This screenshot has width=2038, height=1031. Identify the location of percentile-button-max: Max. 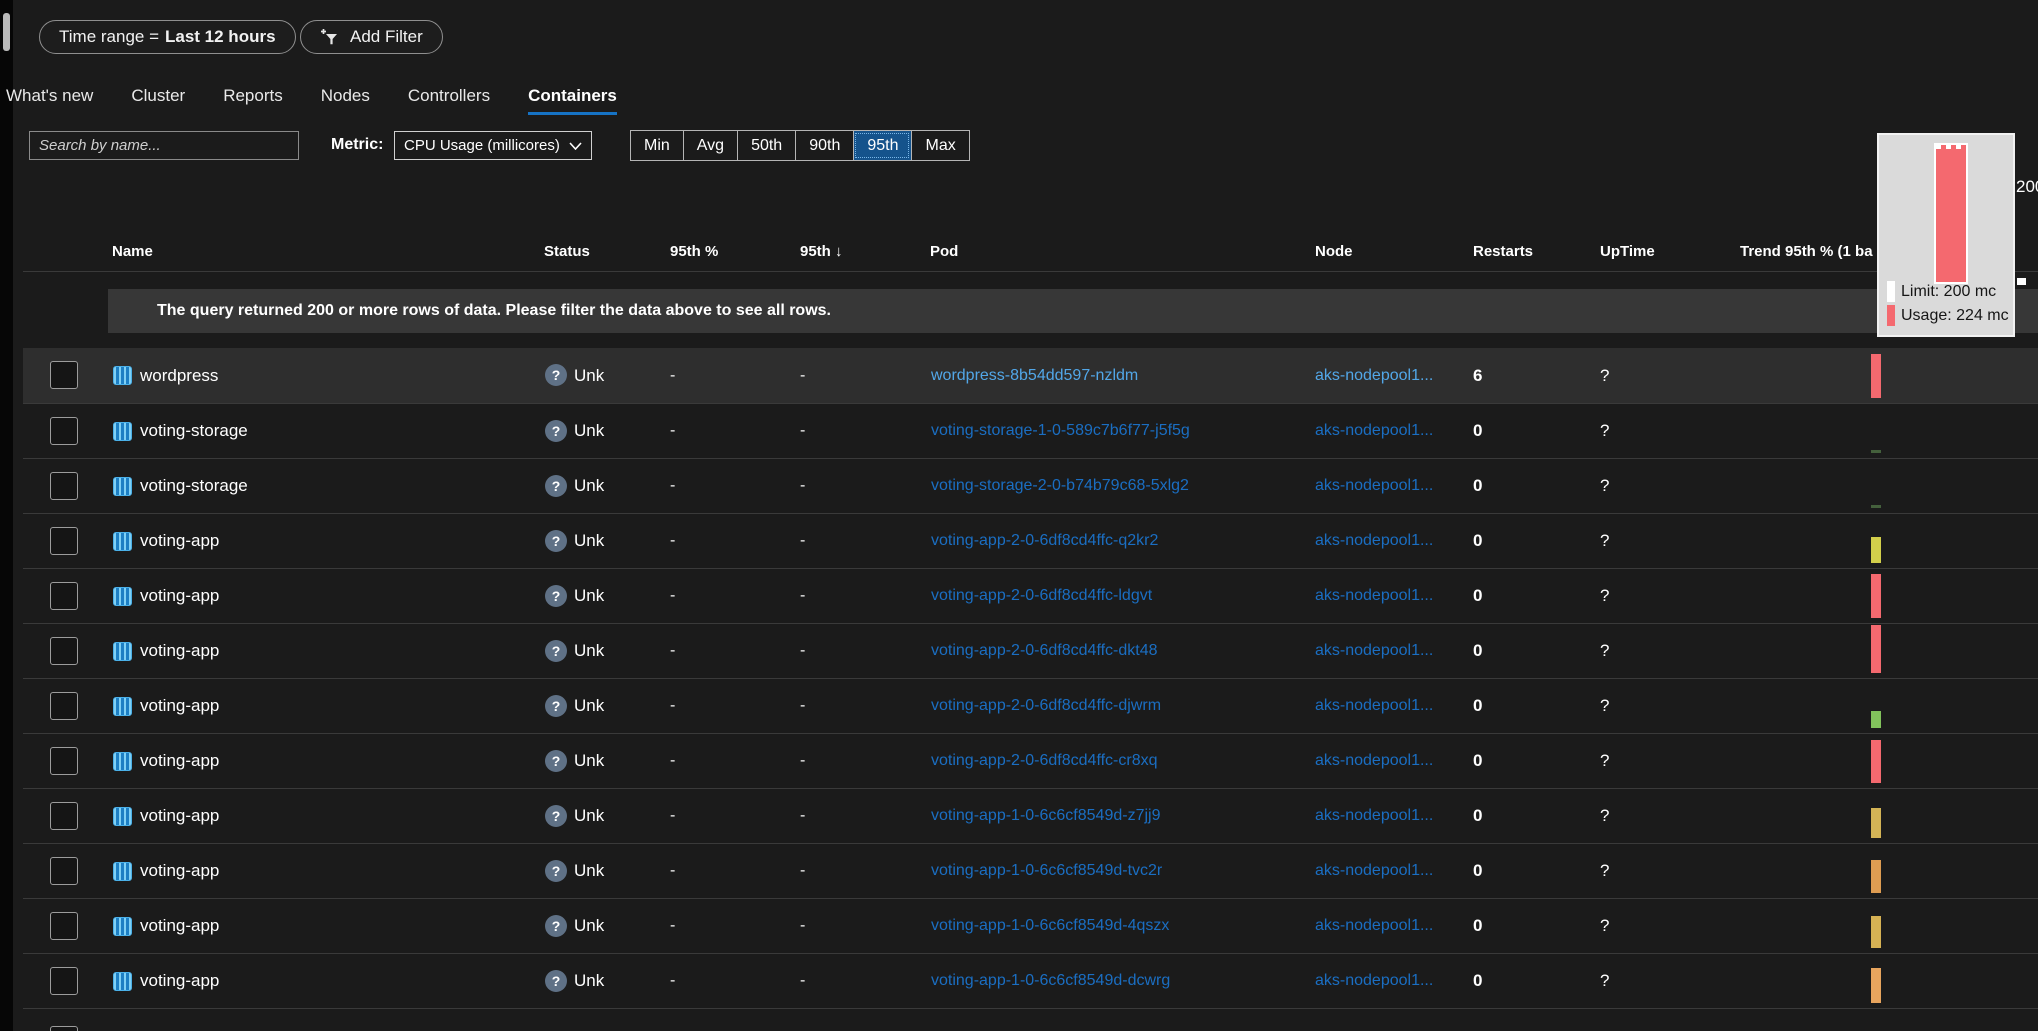
(939, 145).